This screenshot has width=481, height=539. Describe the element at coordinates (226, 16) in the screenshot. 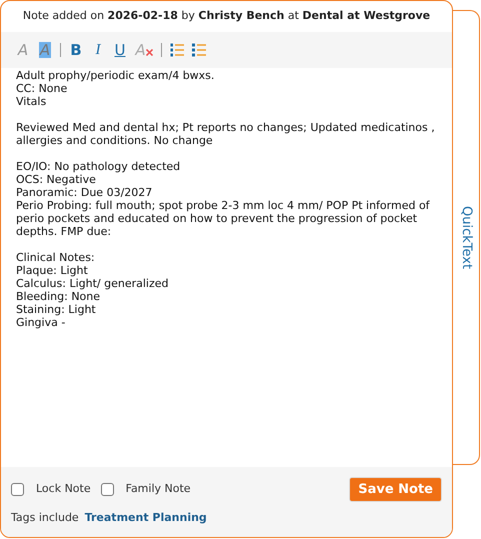

I see `note-header: Note added on 2026-02-18 by Christy Bench at Dental at Westgrove` at that location.